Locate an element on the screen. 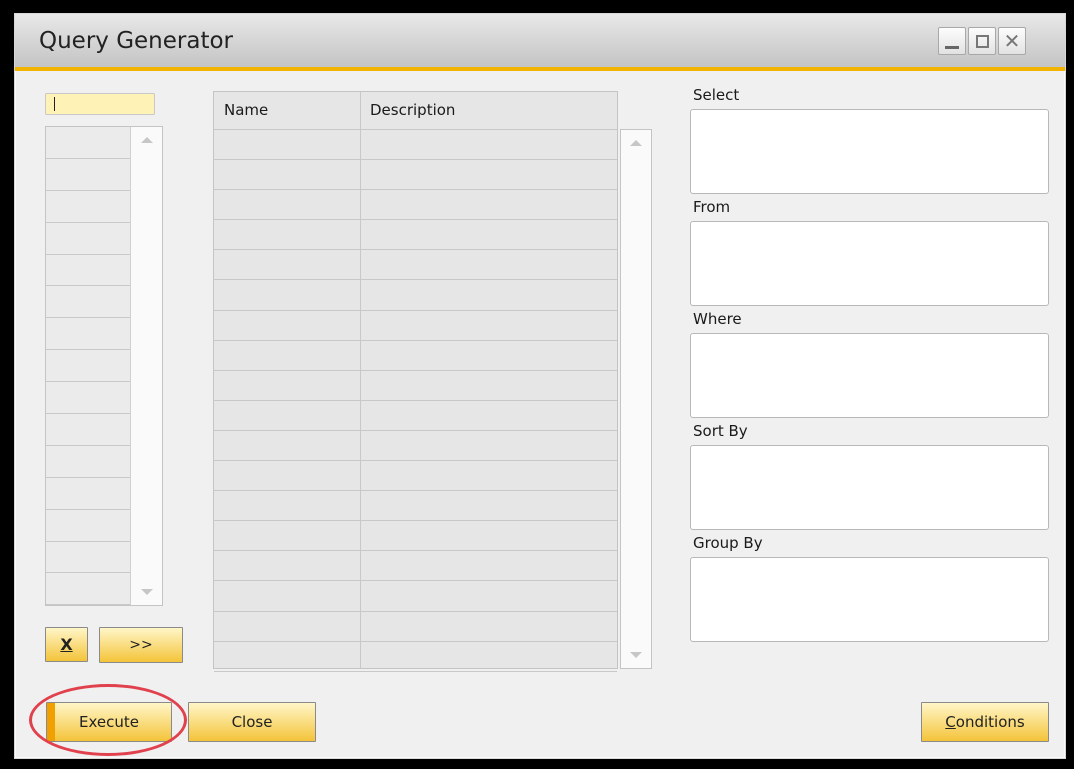 This screenshot has height=769, width=1074. group-by-field is located at coordinates (869, 599).